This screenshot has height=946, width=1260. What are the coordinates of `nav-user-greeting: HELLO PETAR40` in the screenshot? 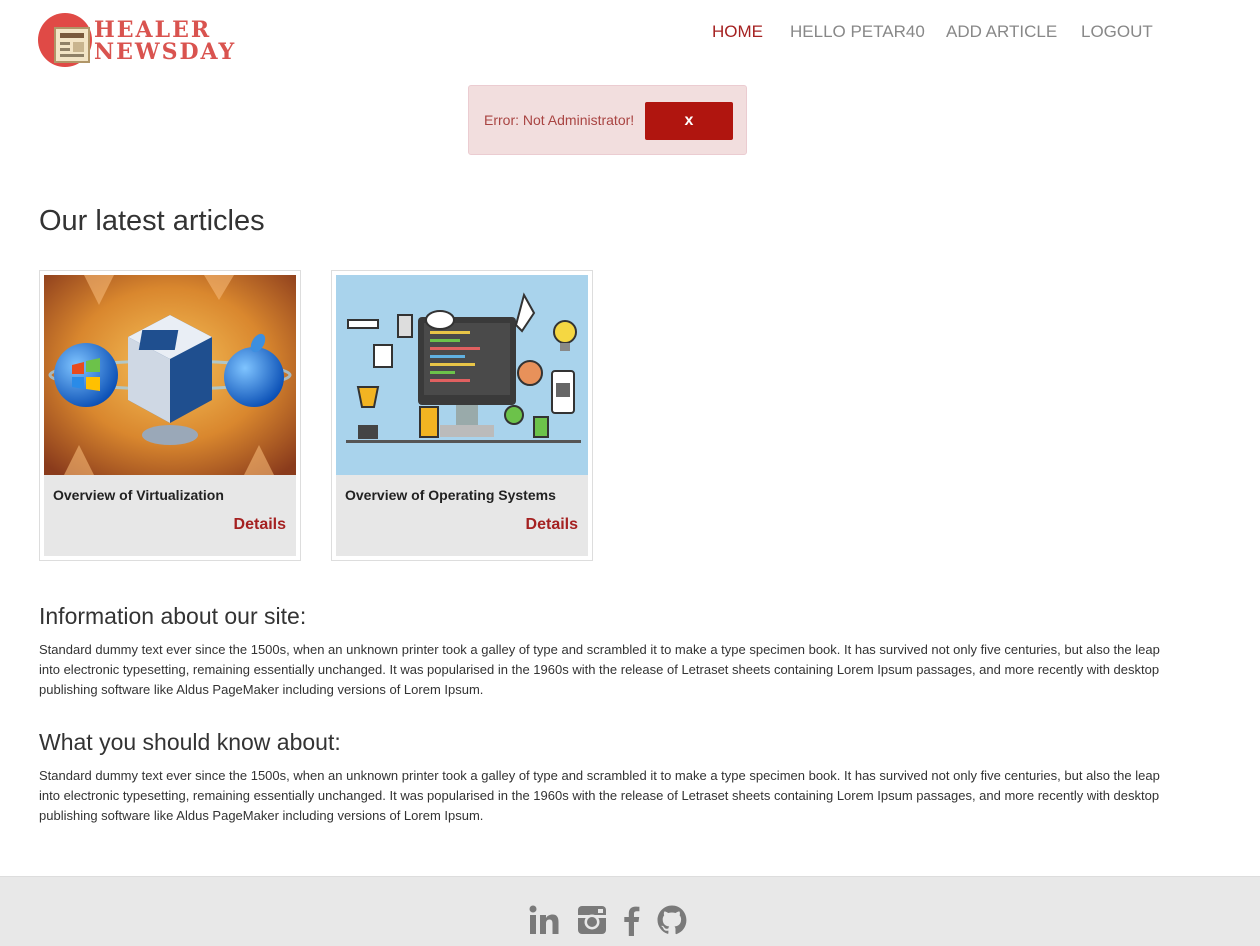 It's located at (857, 32).